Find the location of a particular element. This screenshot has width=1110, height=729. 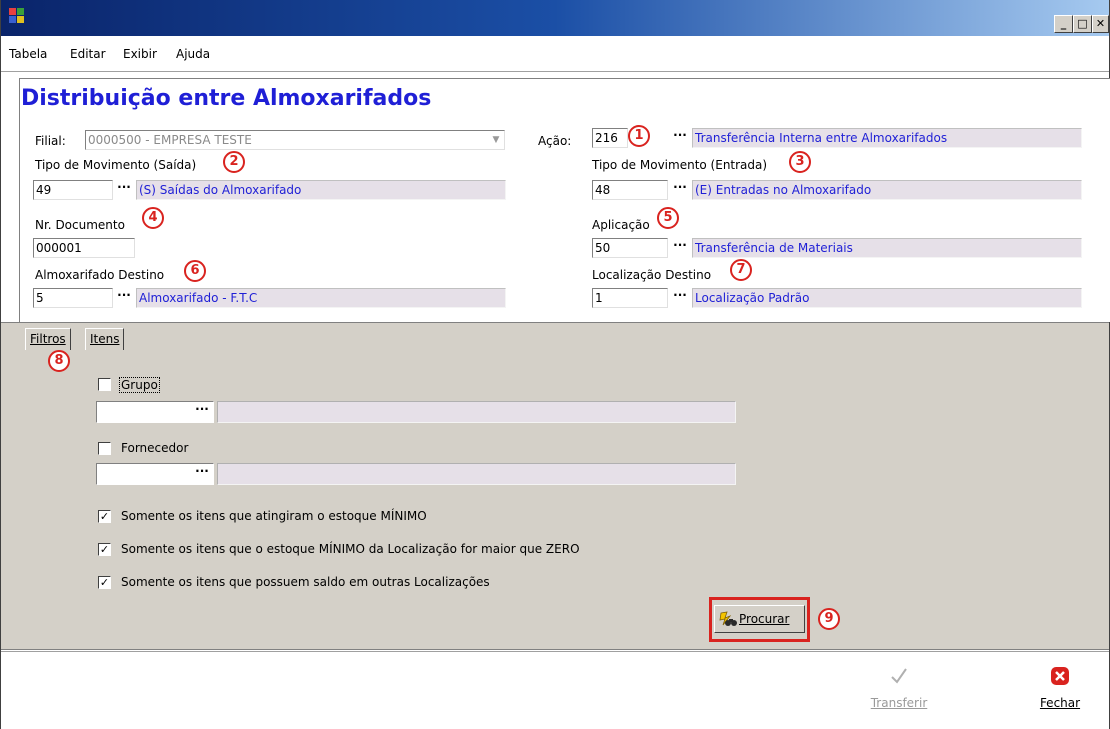

checkmark-icon is located at coordinates (899, 676).